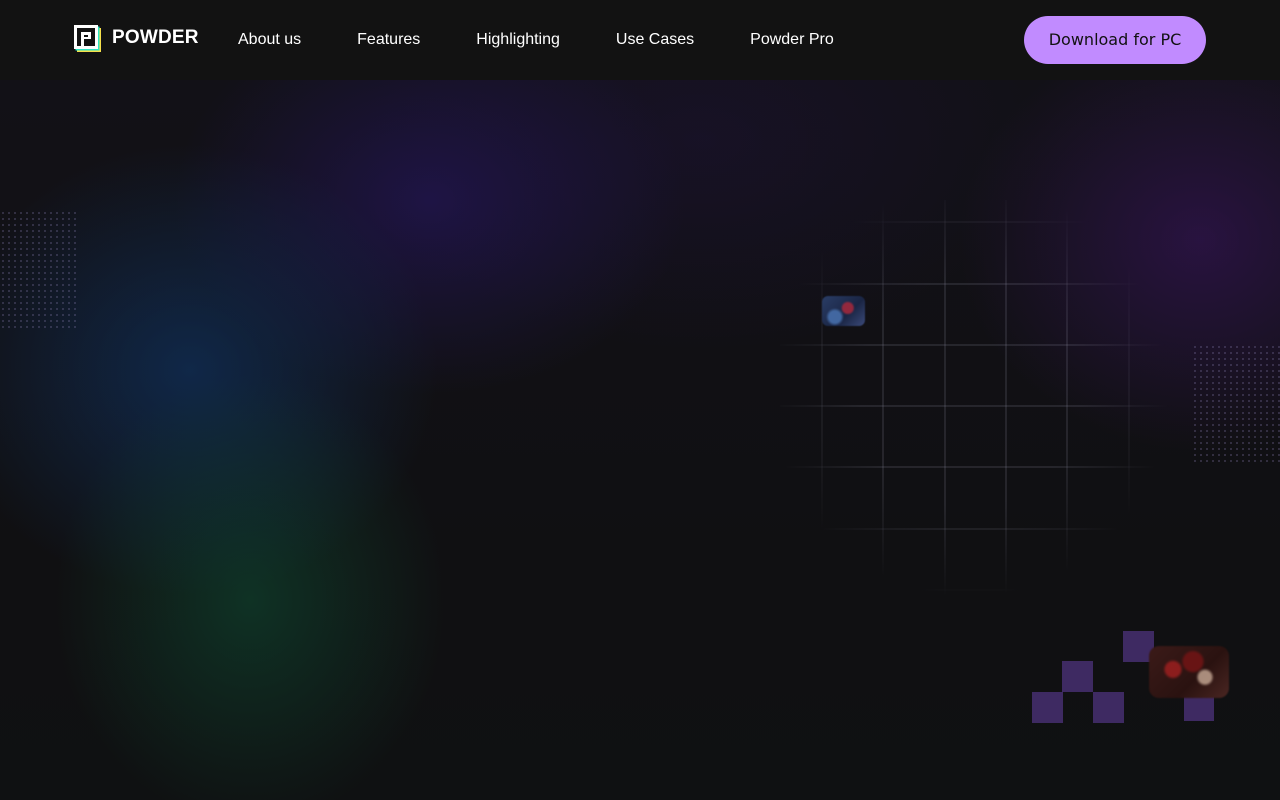  What do you see at coordinates (38, 270) in the screenshot?
I see `dot-pattern-left` at bounding box center [38, 270].